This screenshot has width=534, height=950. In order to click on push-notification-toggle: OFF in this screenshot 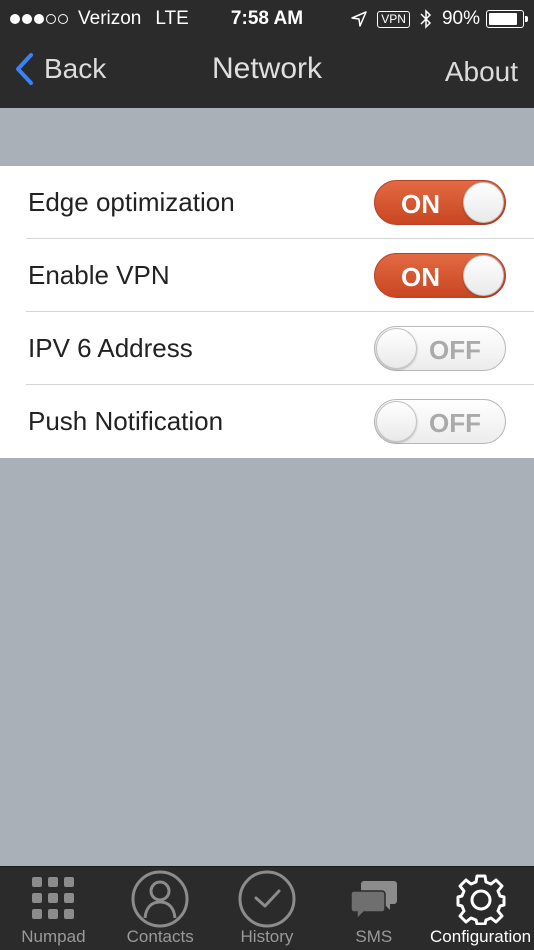, I will do `click(440, 421)`.